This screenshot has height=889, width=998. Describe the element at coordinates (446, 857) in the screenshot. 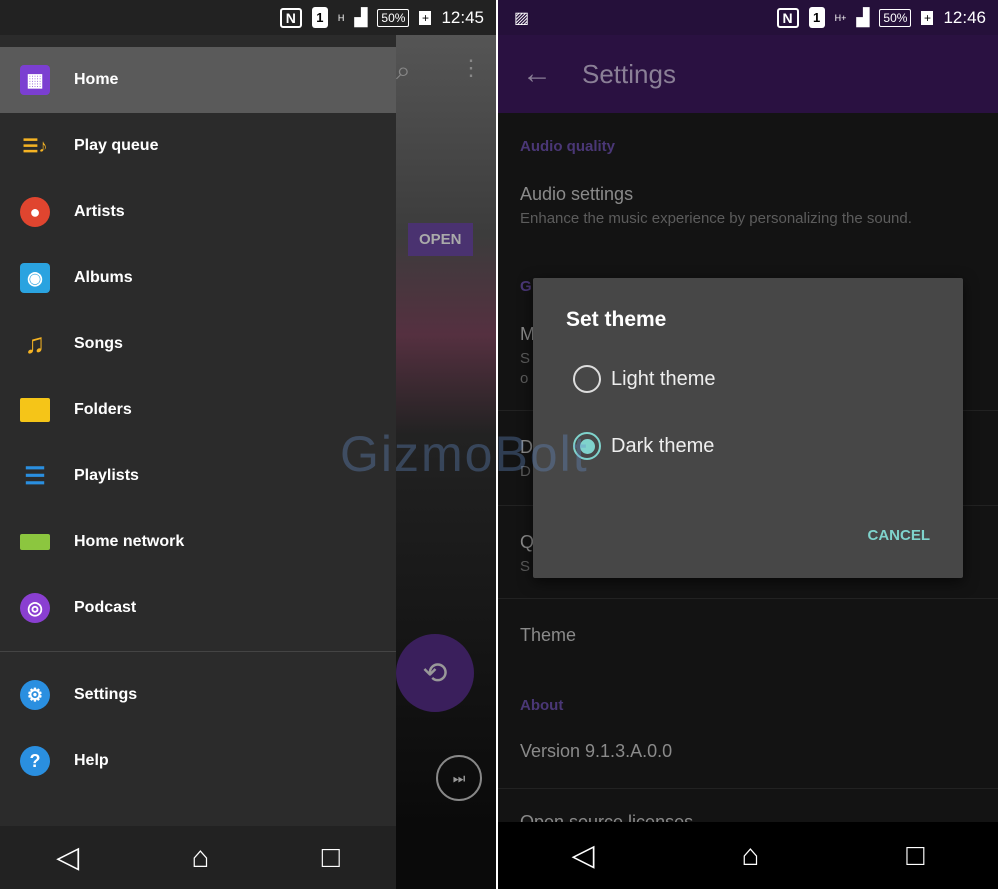

I see `background-nav-area` at that location.